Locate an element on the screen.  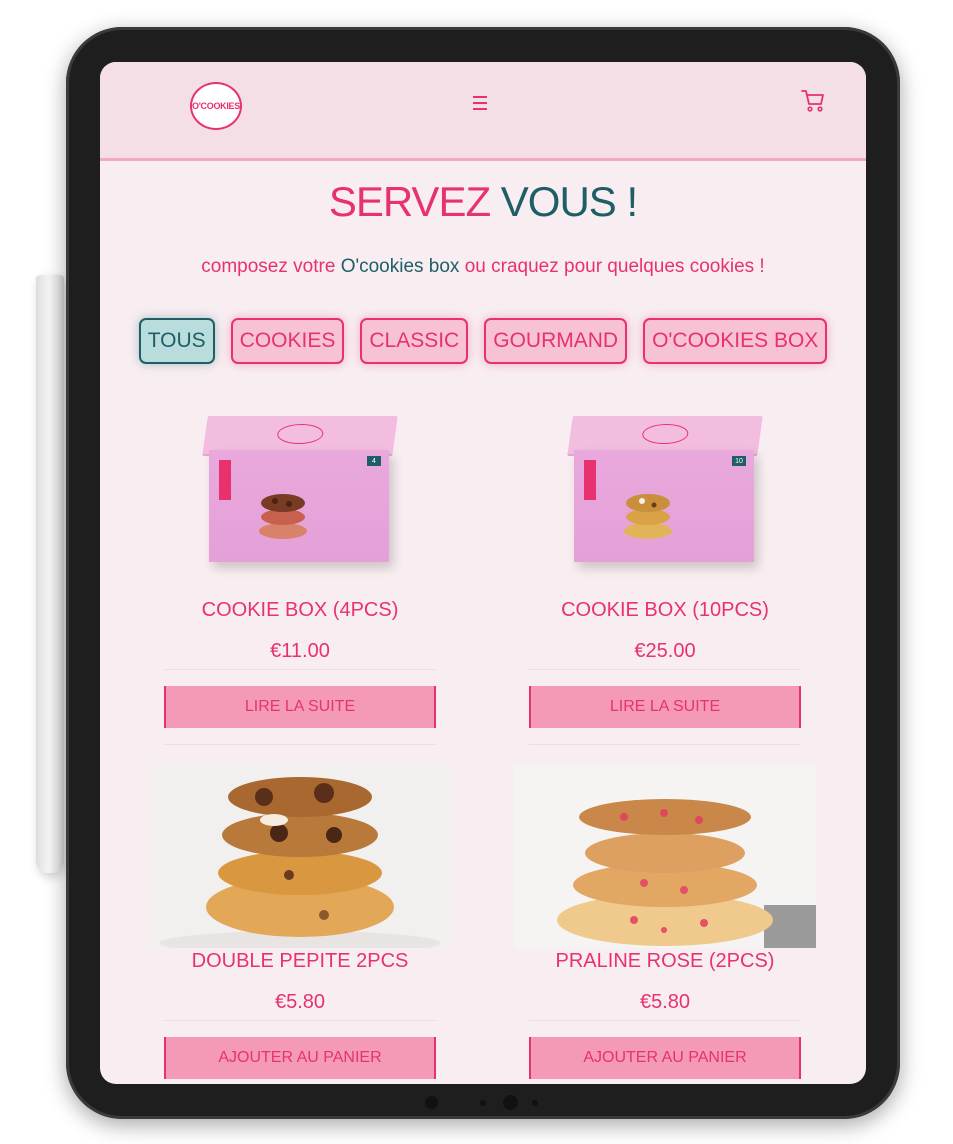
brand-logo: O'COOKIES is located at coordinates (216, 106).